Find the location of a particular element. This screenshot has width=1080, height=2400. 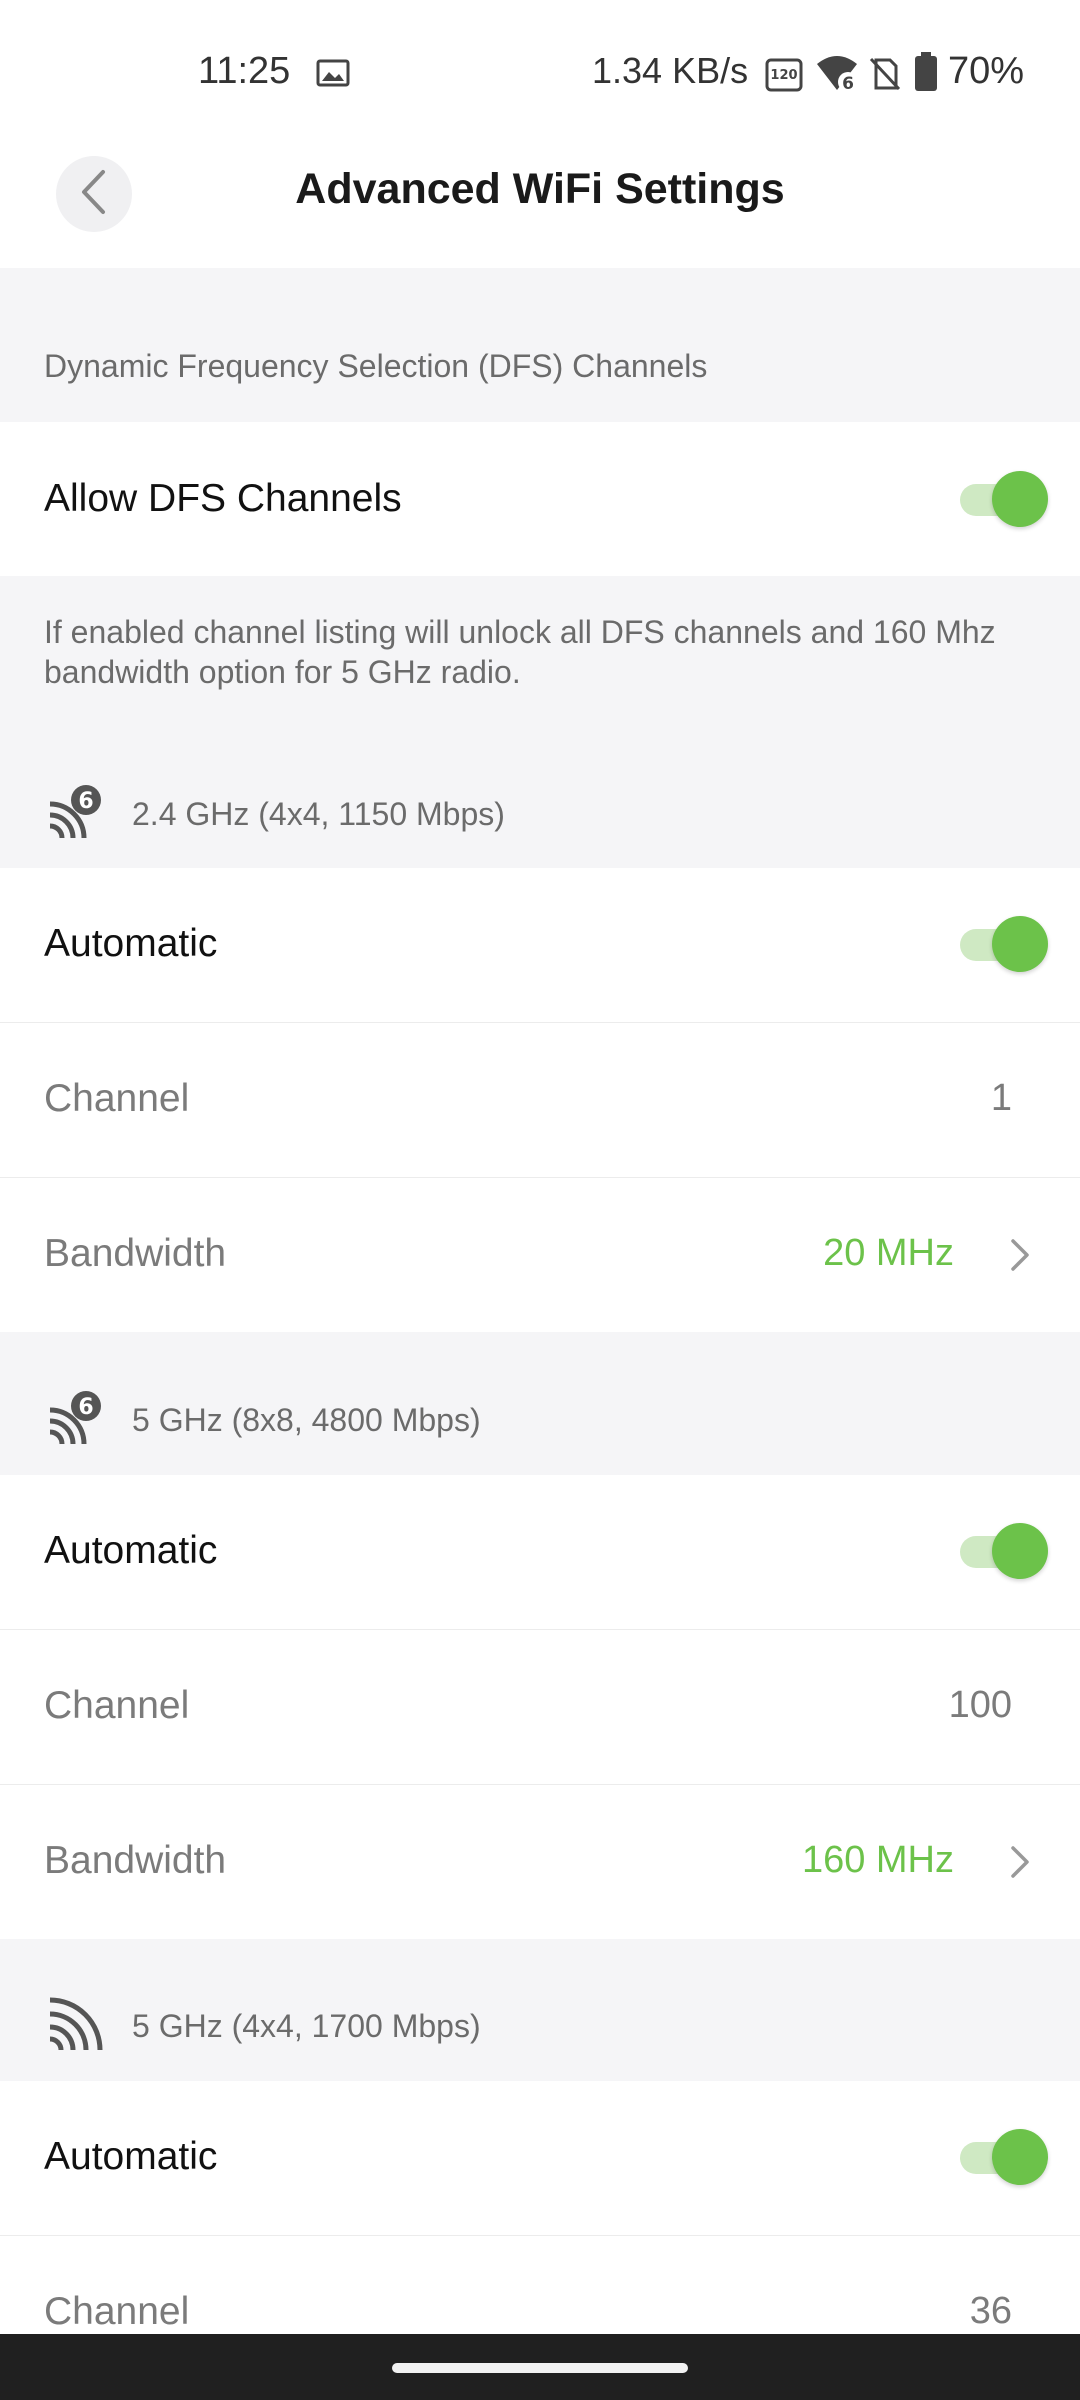

home-gesture-handle is located at coordinates (540, 2368).